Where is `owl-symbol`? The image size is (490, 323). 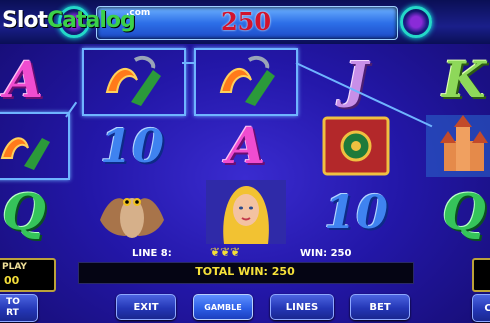
owl-symbol is located at coordinates (132, 212).